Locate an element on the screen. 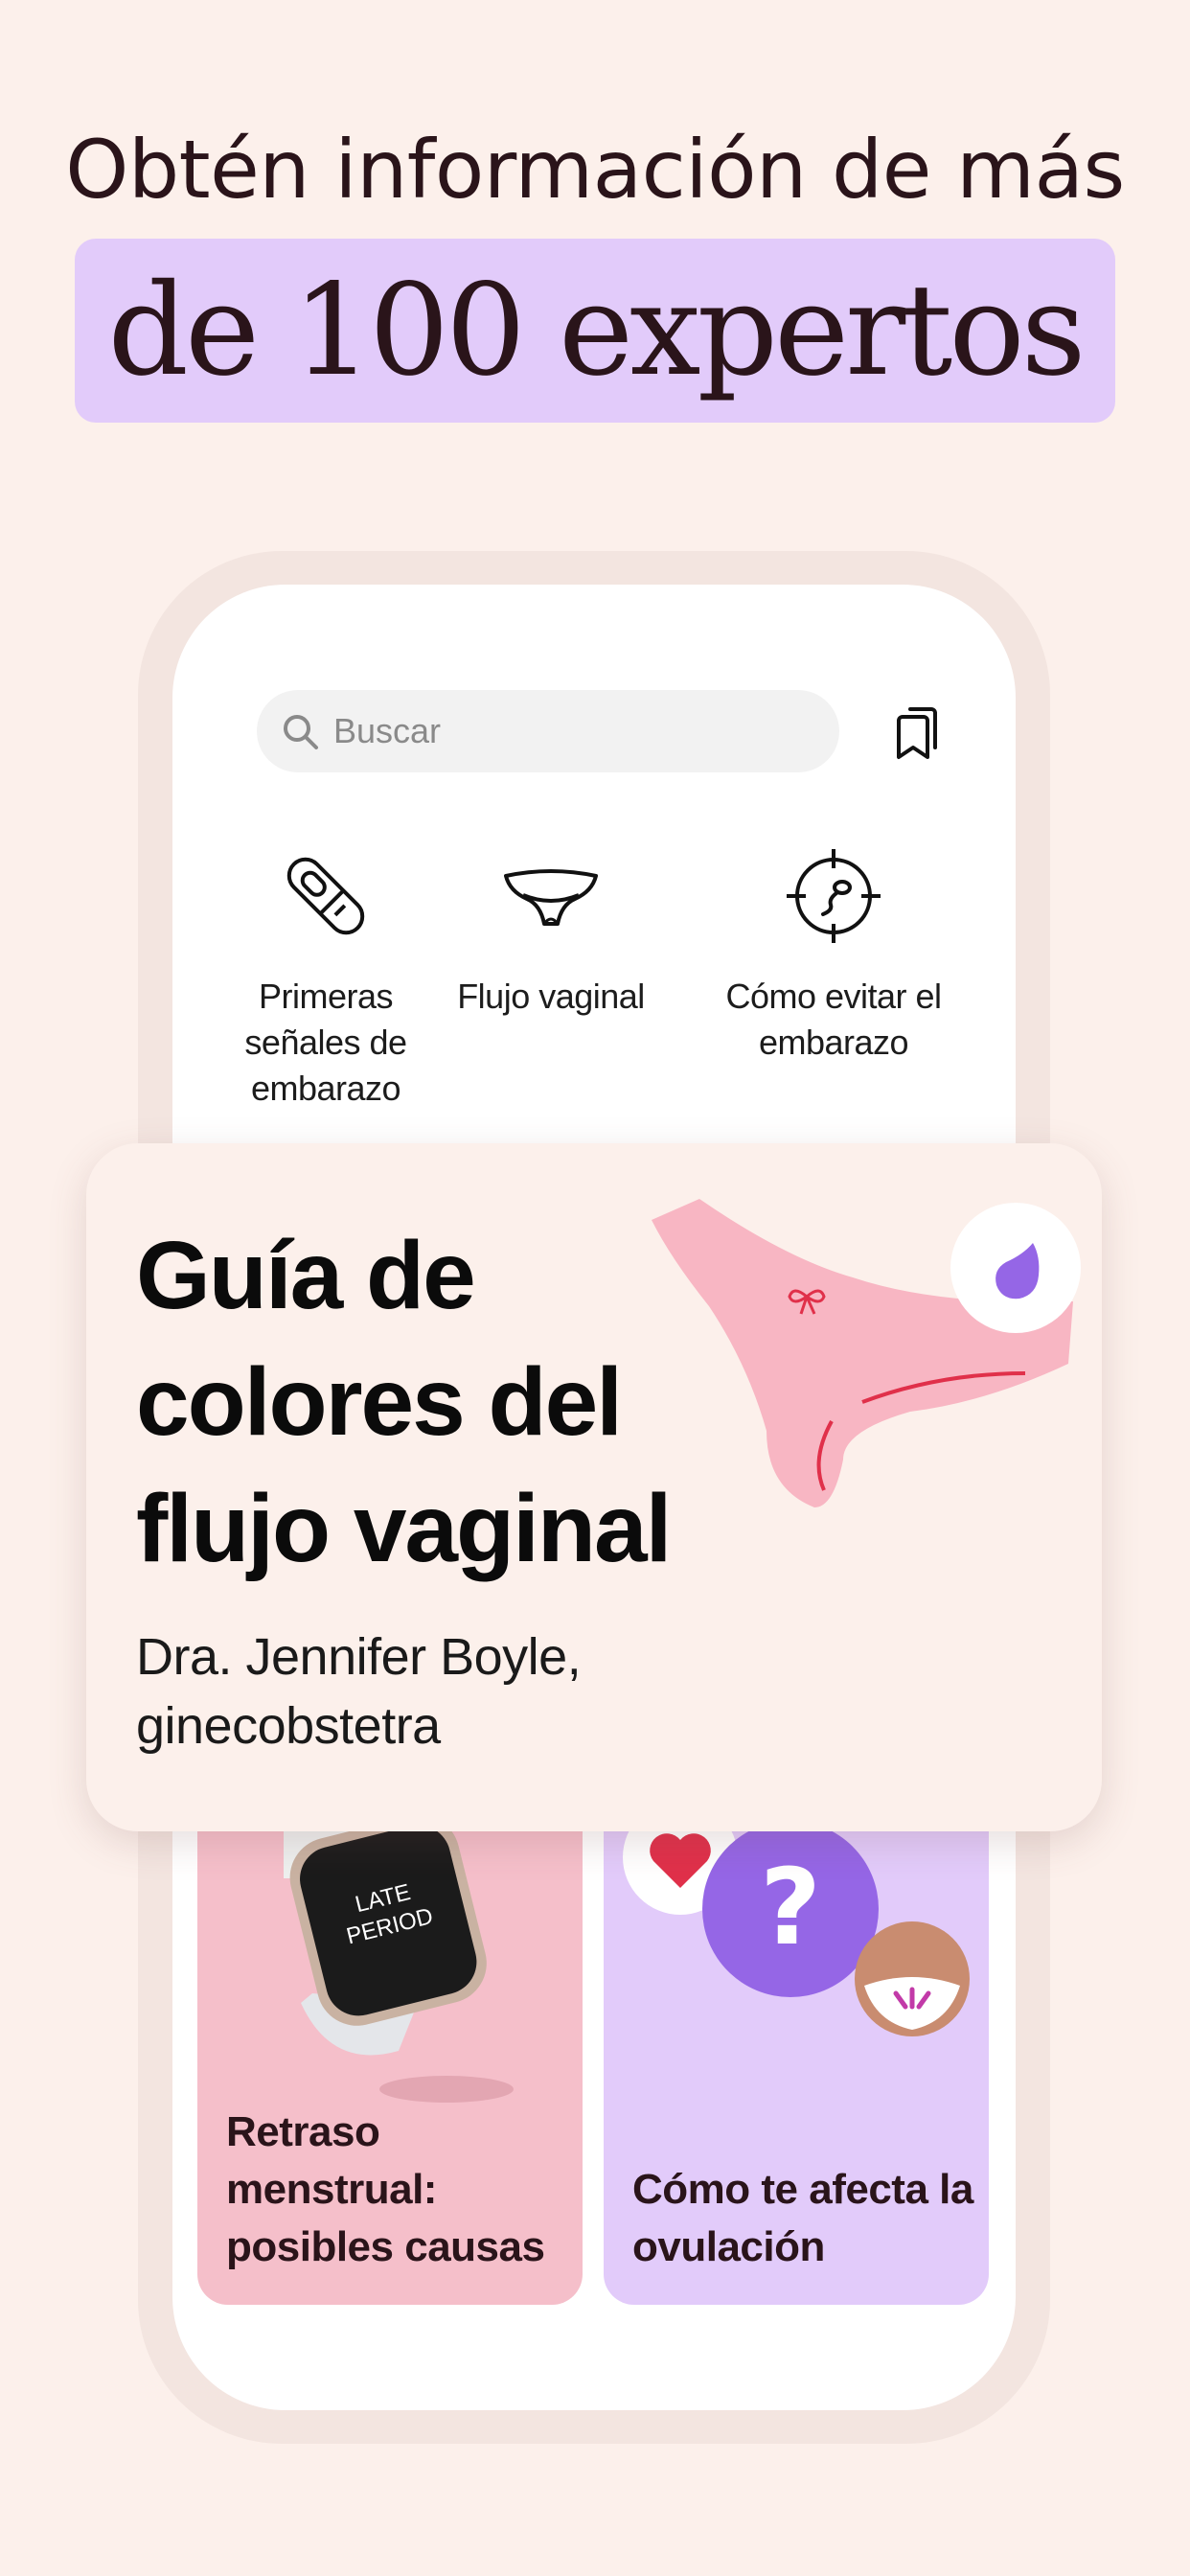 This screenshot has width=1190, height=2576. search-icon is located at coordinates (301, 732).